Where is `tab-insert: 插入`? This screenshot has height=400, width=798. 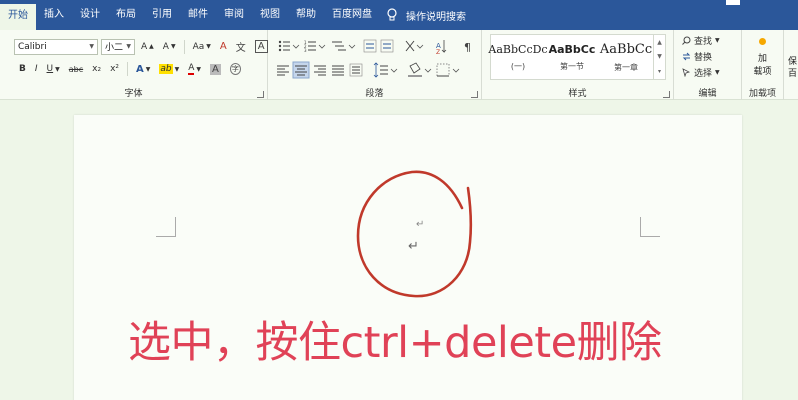
tab-insert: 插入 is located at coordinates (54, 15).